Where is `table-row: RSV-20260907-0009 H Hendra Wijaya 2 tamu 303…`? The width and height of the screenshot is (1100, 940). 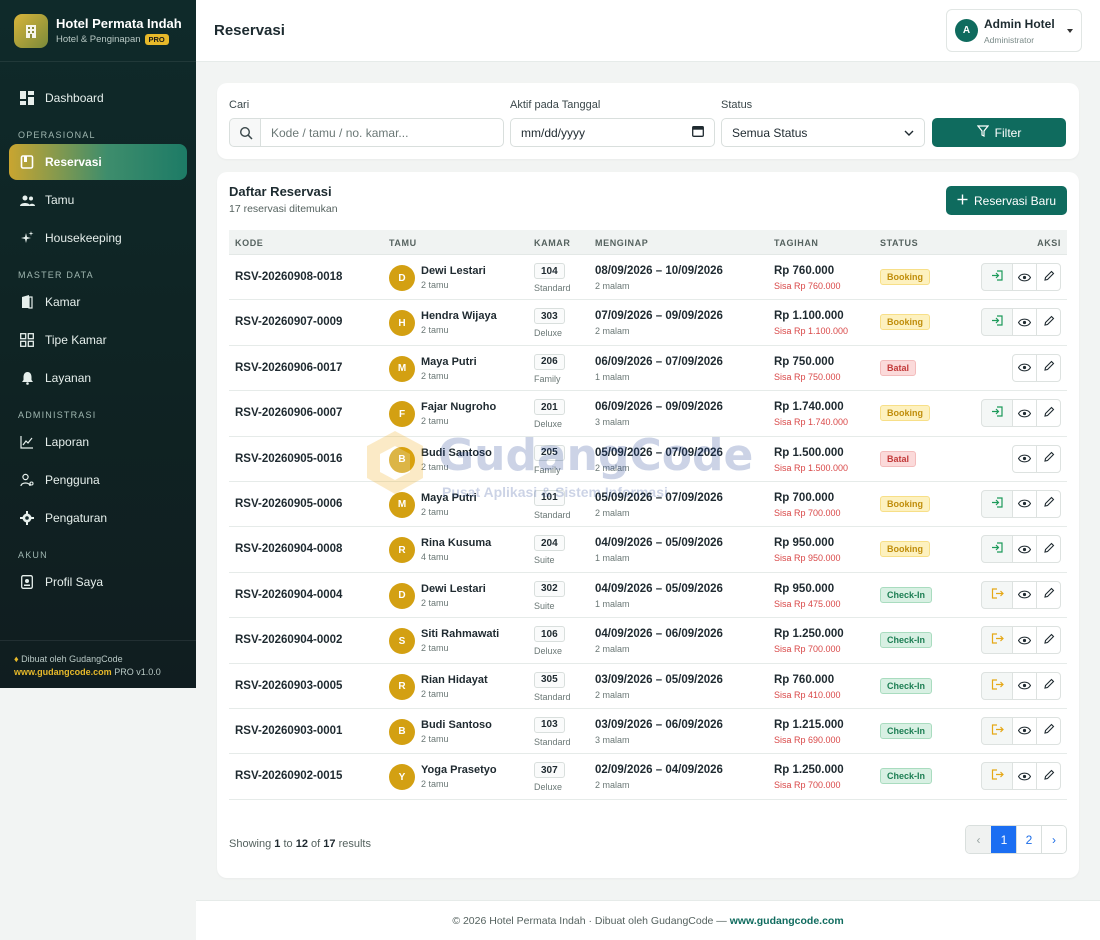 table-row: RSV-20260907-0009 H Hendra Wijaya 2 tamu 303… is located at coordinates (648, 323).